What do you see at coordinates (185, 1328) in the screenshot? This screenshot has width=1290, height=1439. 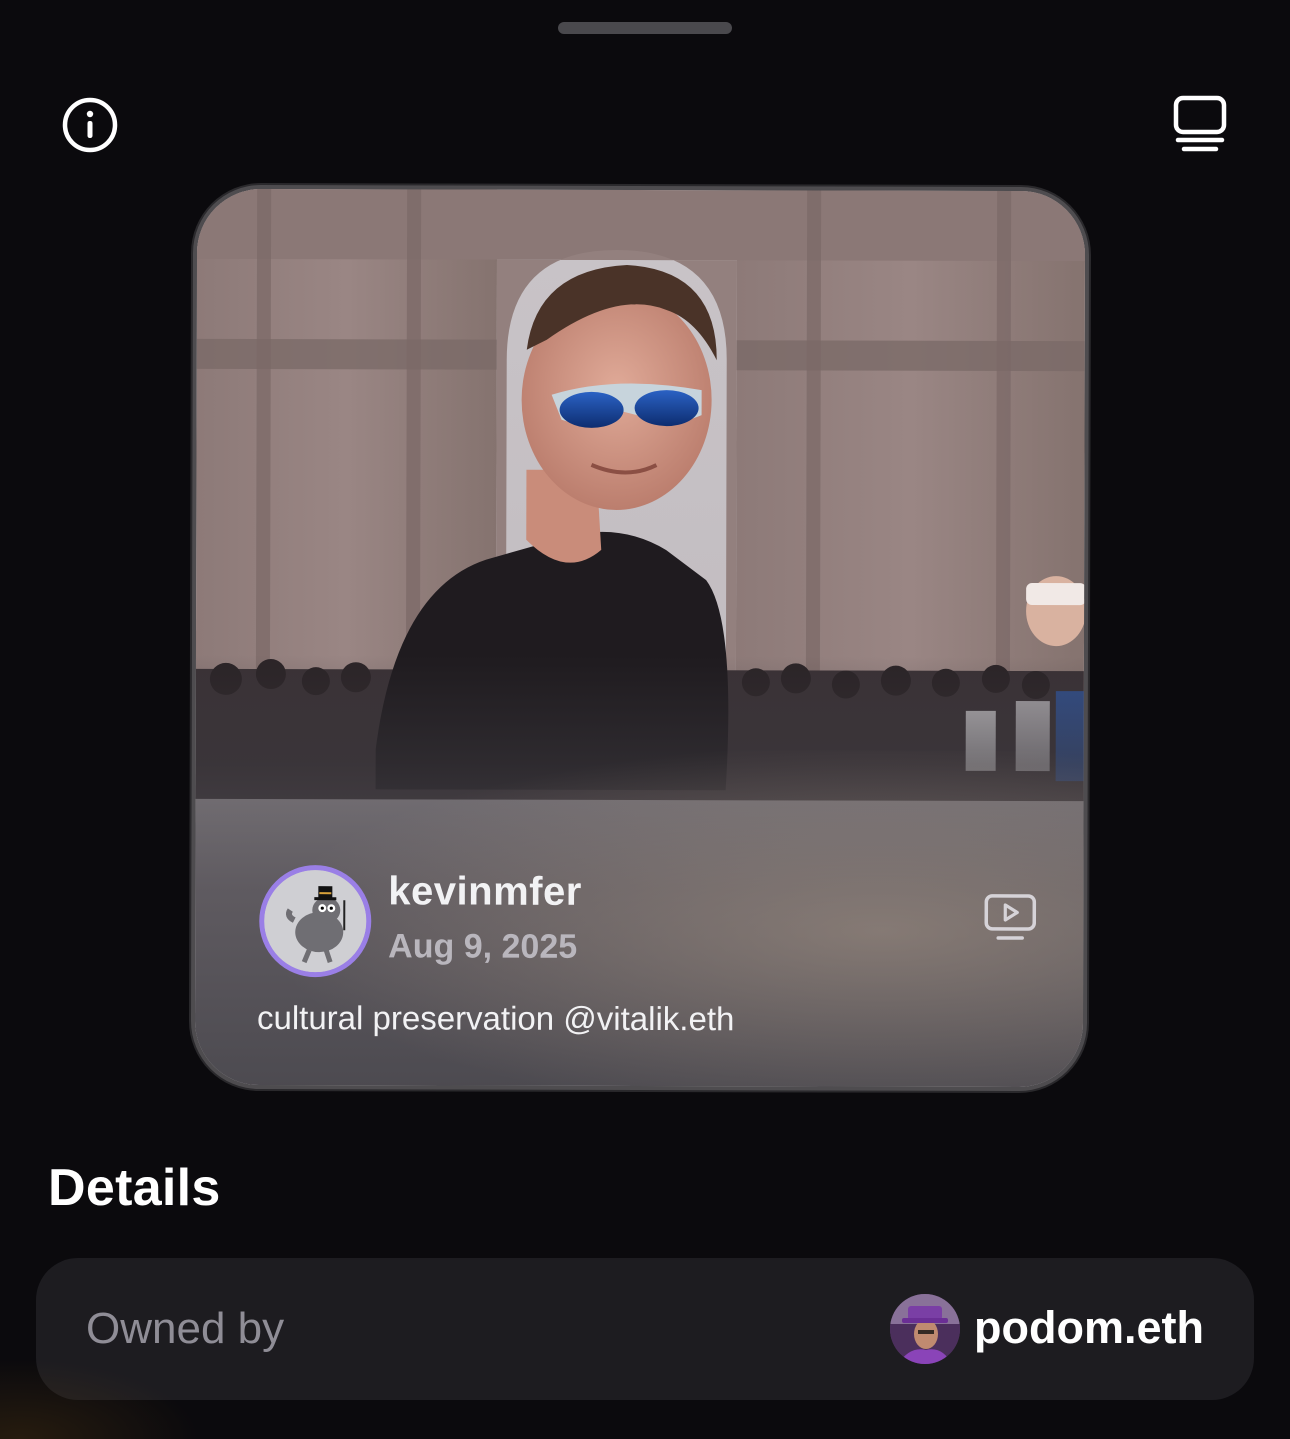 I see `owned-by-label: Owned by` at bounding box center [185, 1328].